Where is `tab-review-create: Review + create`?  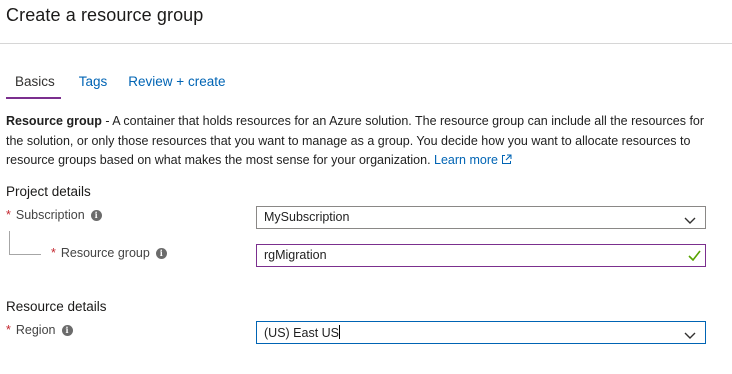 tab-review-create: Review + create is located at coordinates (176, 84).